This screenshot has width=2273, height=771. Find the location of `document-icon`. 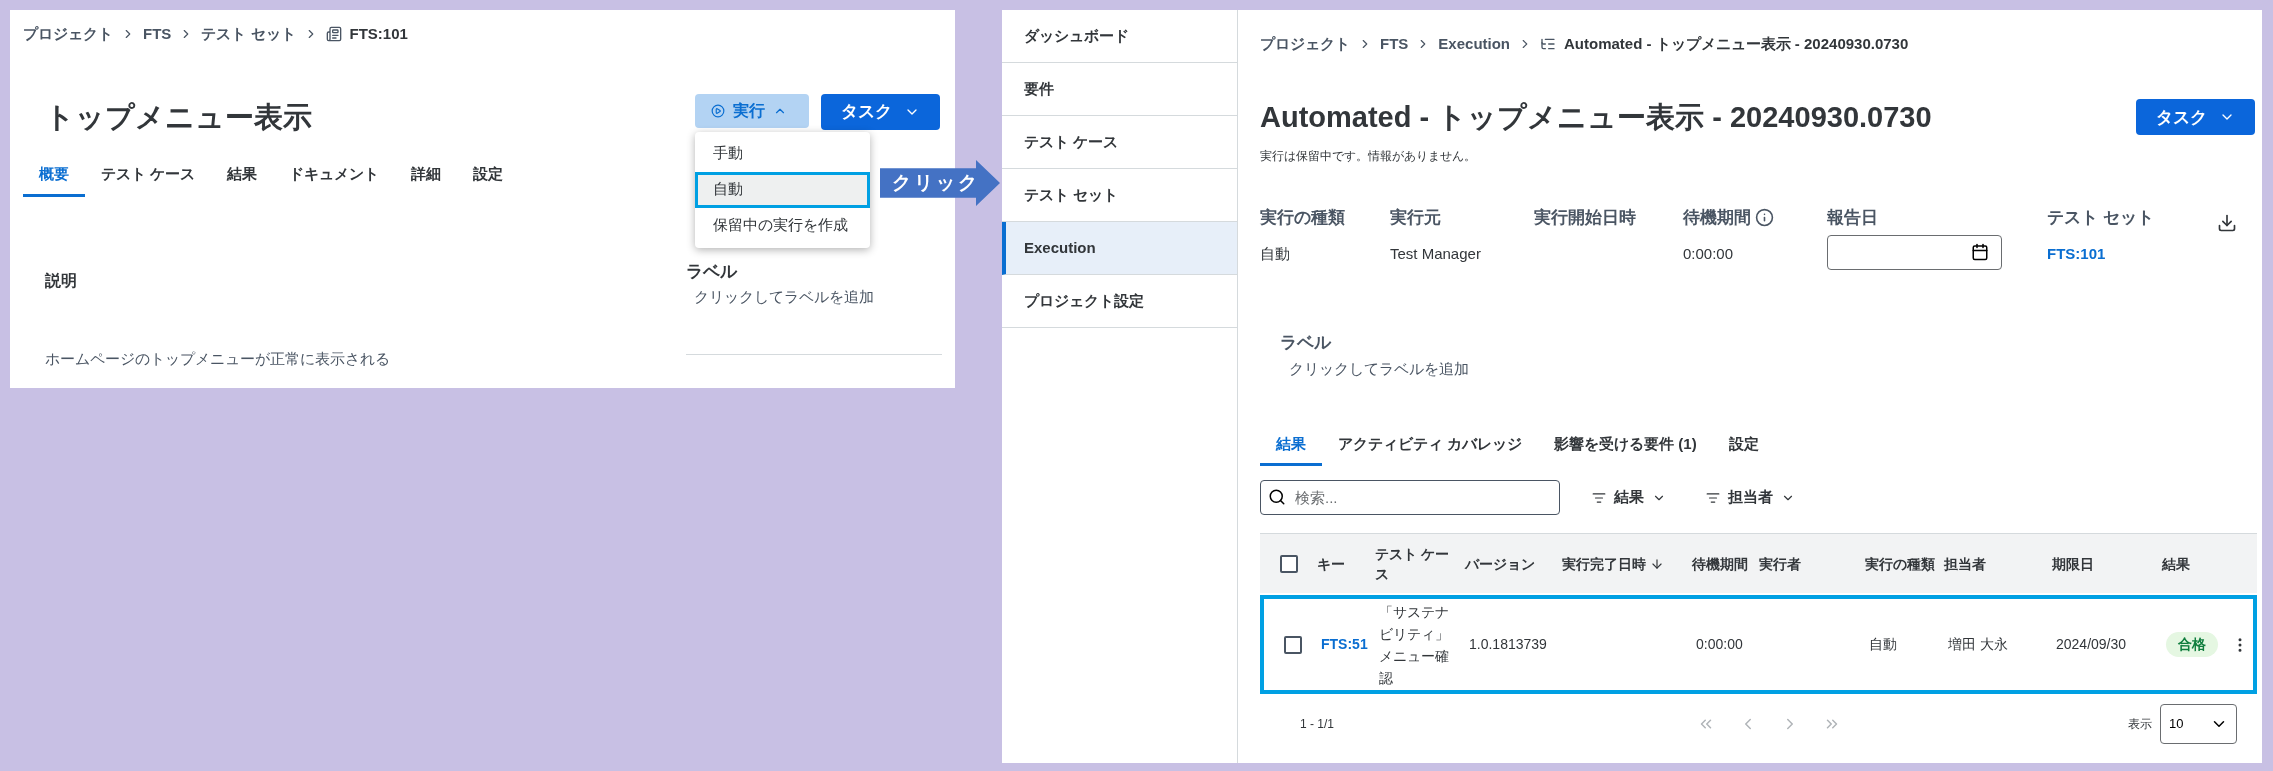

document-icon is located at coordinates (333, 34).